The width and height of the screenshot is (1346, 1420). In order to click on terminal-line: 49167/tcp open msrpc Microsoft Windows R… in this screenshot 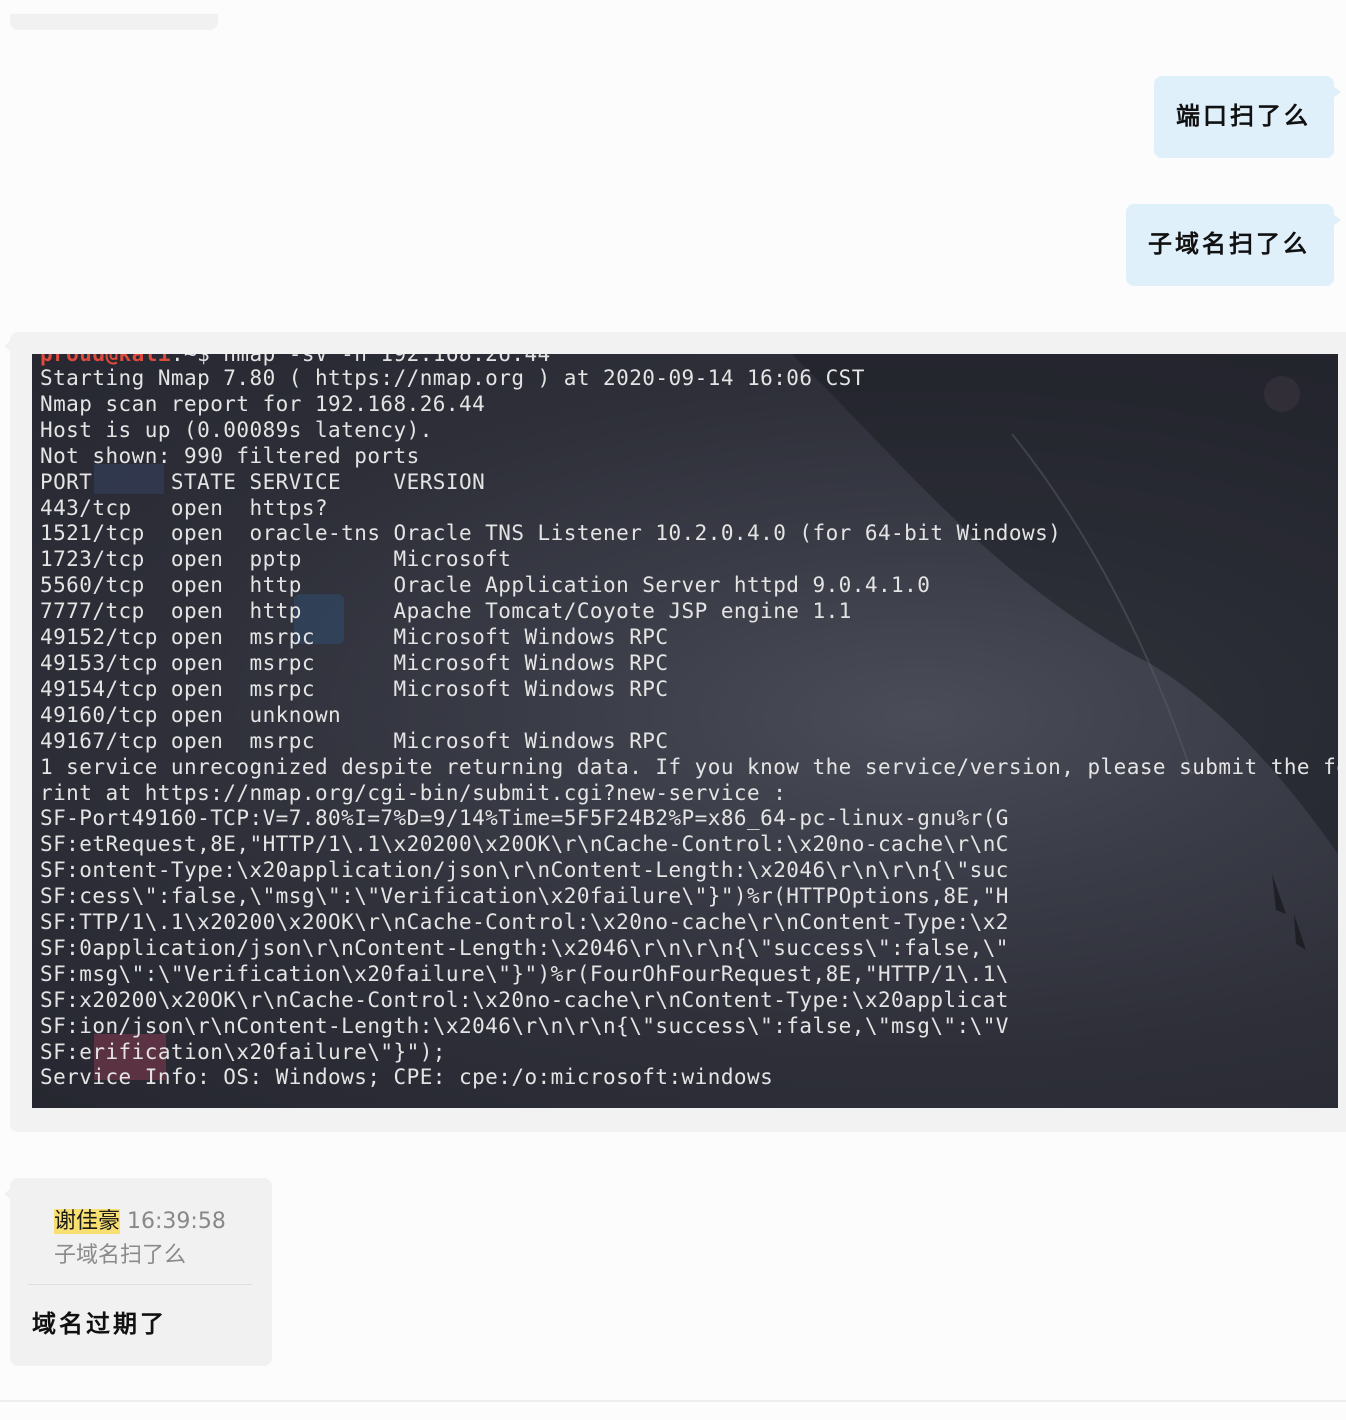, I will do `click(354, 740)`.